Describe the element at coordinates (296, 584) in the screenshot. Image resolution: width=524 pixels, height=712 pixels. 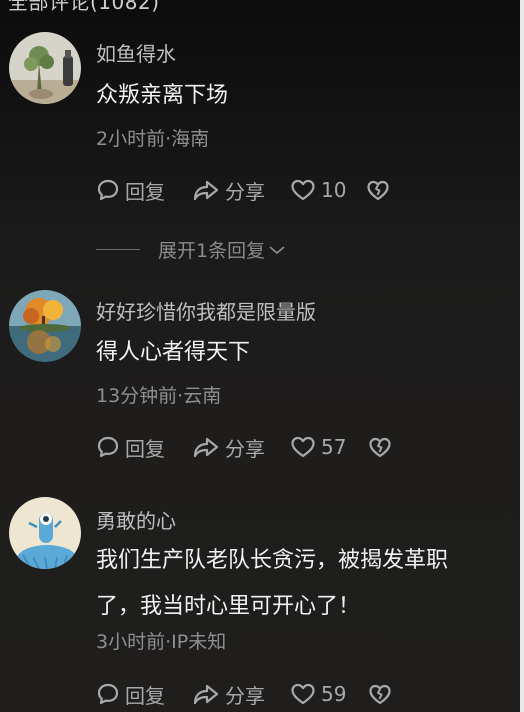
I see `comment-content: 我们生产队老队长贪污，被揭发革职 了，我当时心里可开心了！` at that location.